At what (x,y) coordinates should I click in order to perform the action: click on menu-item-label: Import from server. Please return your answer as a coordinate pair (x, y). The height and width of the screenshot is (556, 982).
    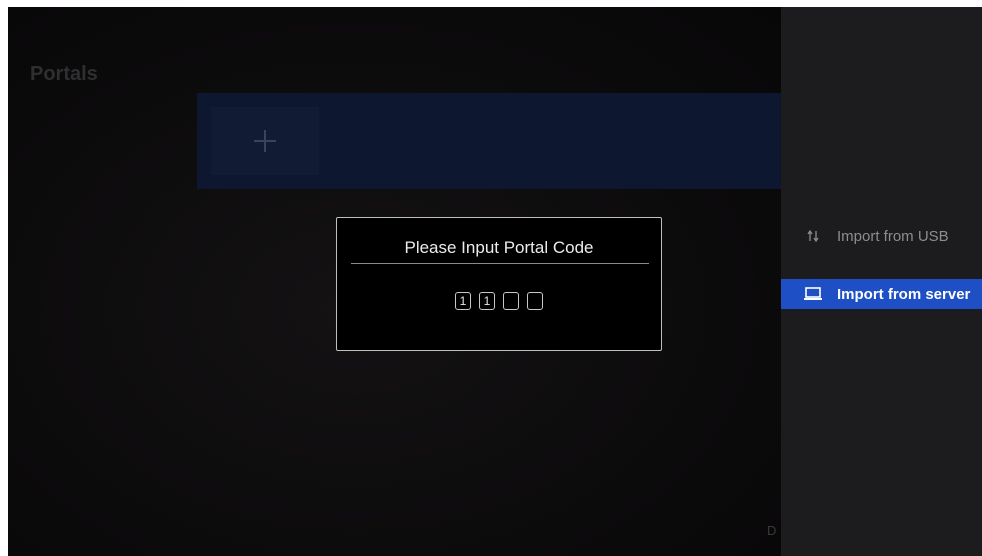
    Looking at the image, I should click on (904, 294).